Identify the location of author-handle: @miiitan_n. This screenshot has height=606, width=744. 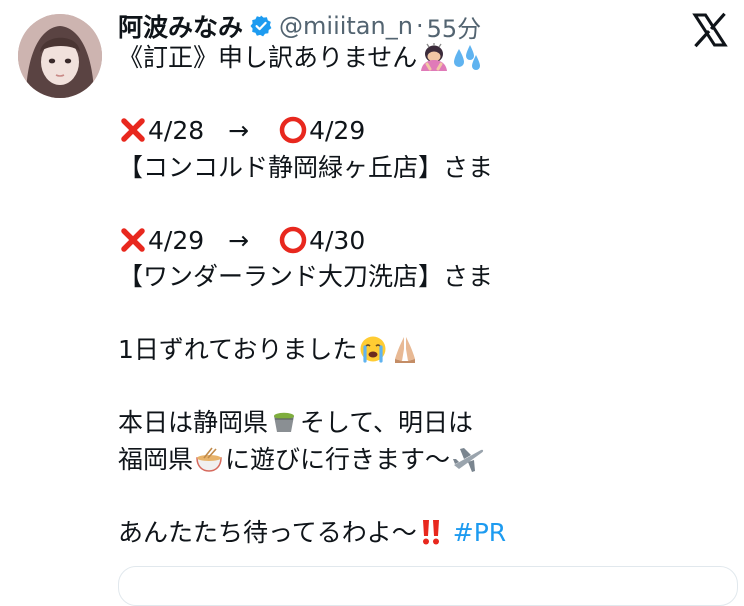
(346, 26).